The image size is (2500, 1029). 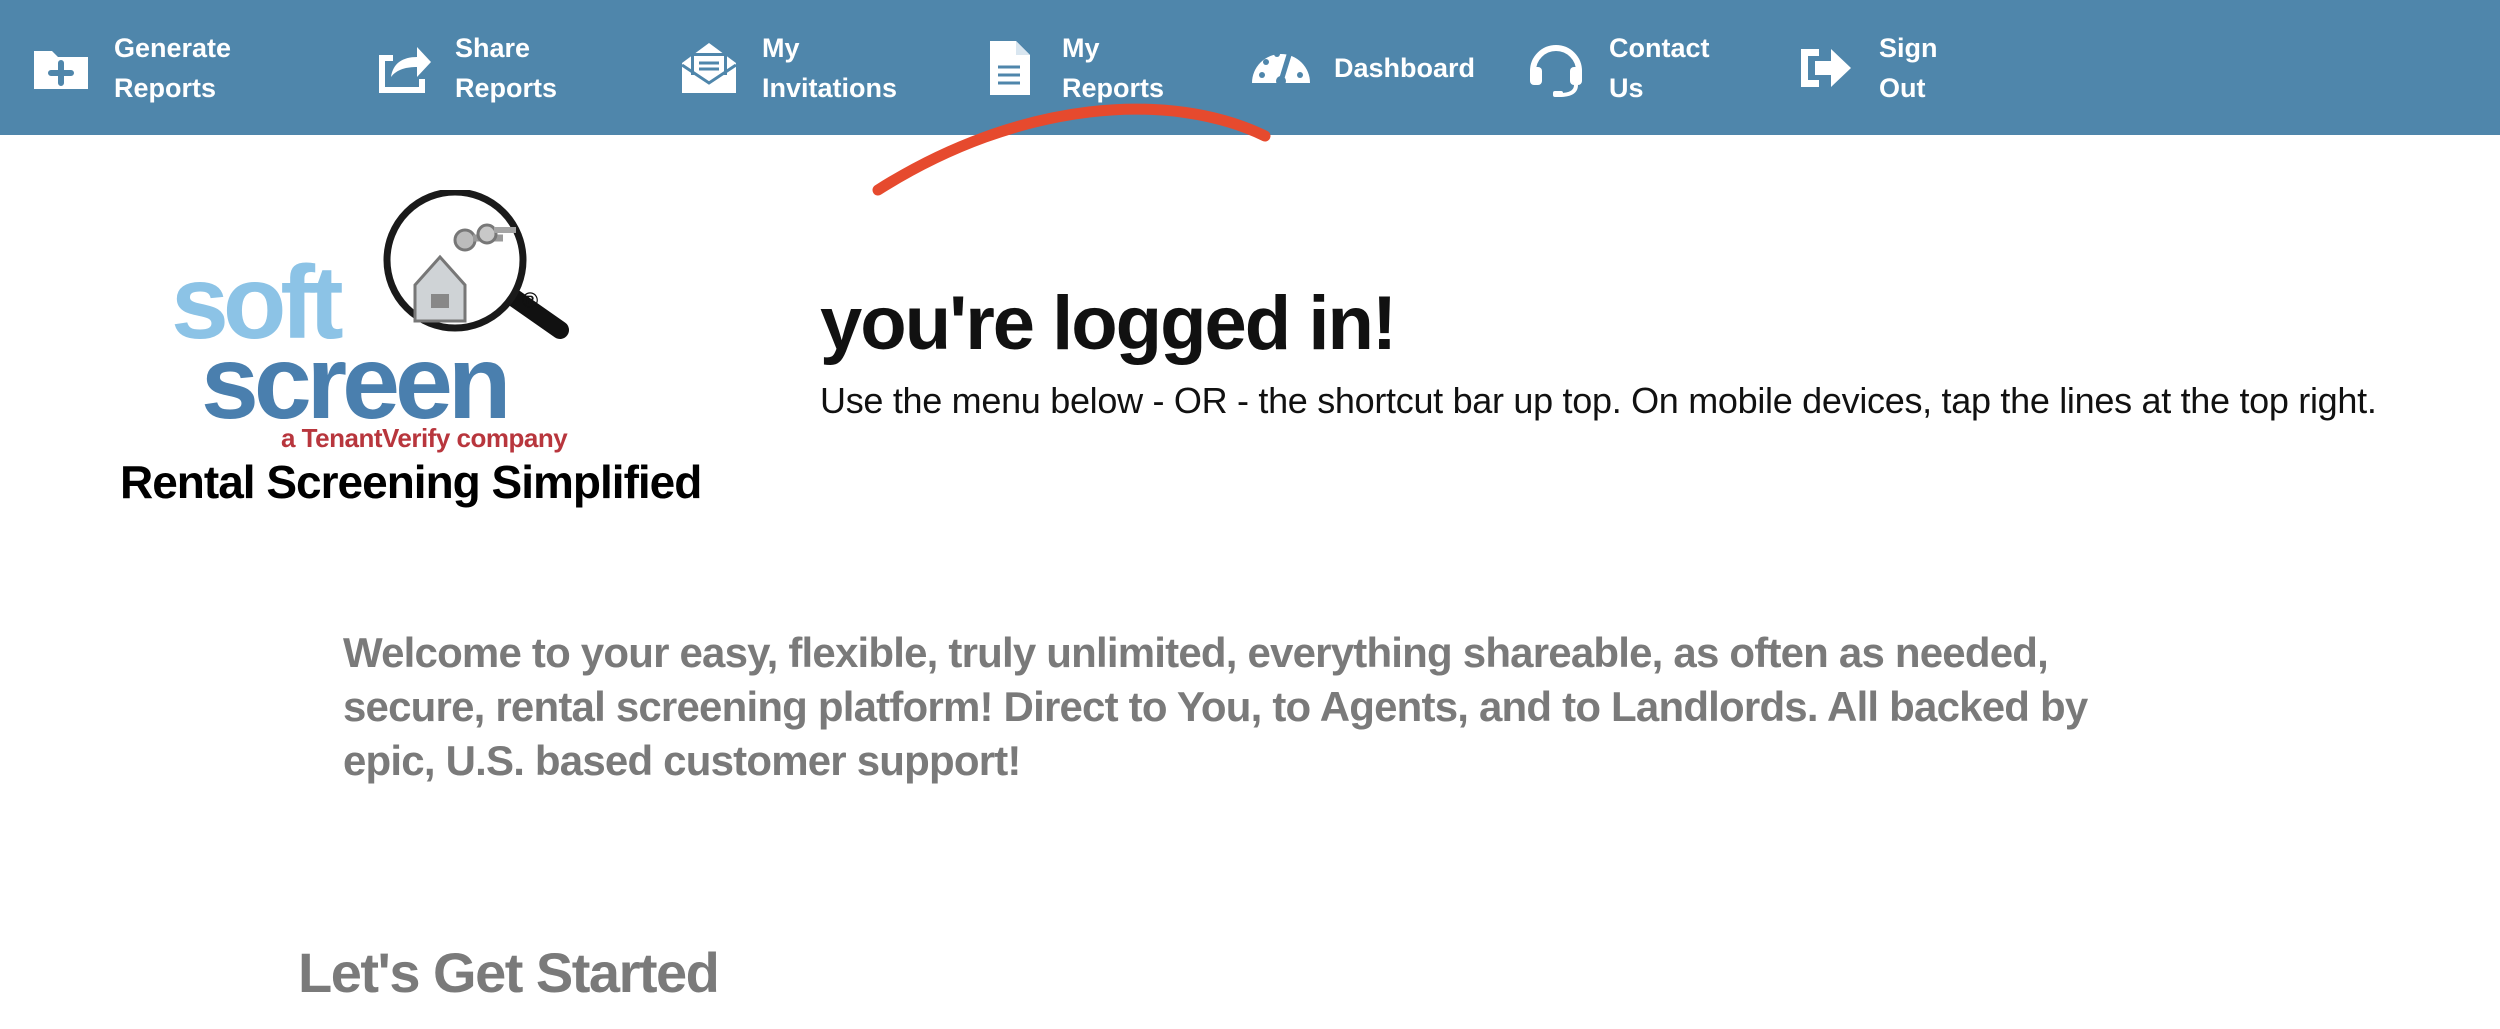 I want to click on softscreen-logo: ® soft screen a TenantVerify company, so click(x=375, y=324).